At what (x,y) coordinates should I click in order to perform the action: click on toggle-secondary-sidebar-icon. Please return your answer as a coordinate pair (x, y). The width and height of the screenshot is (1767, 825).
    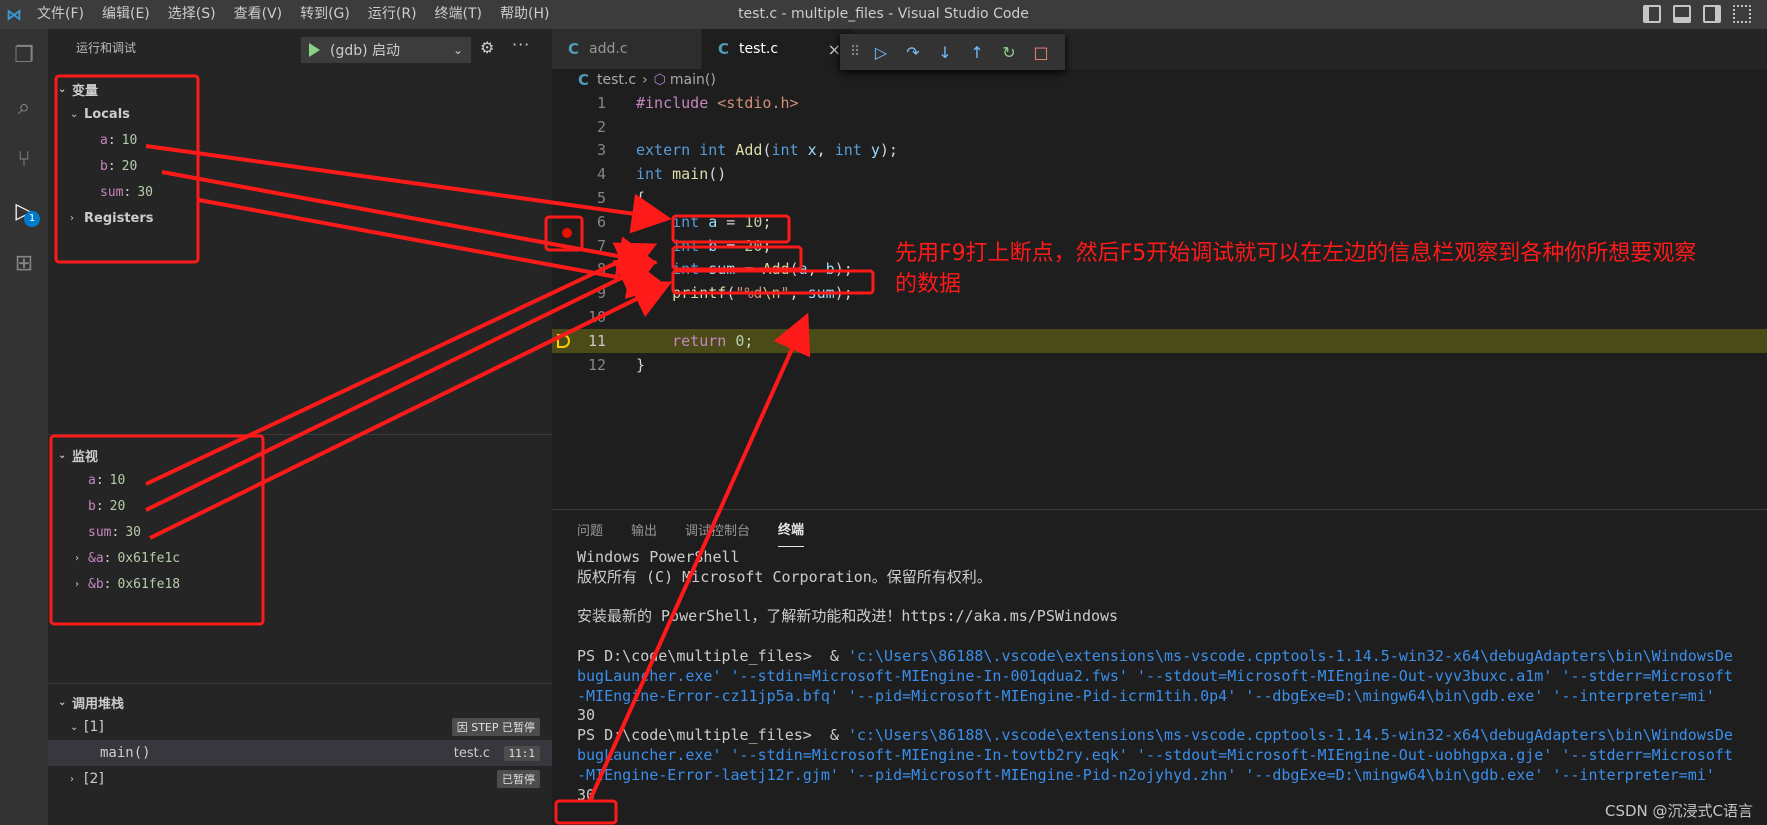
    Looking at the image, I should click on (1712, 14).